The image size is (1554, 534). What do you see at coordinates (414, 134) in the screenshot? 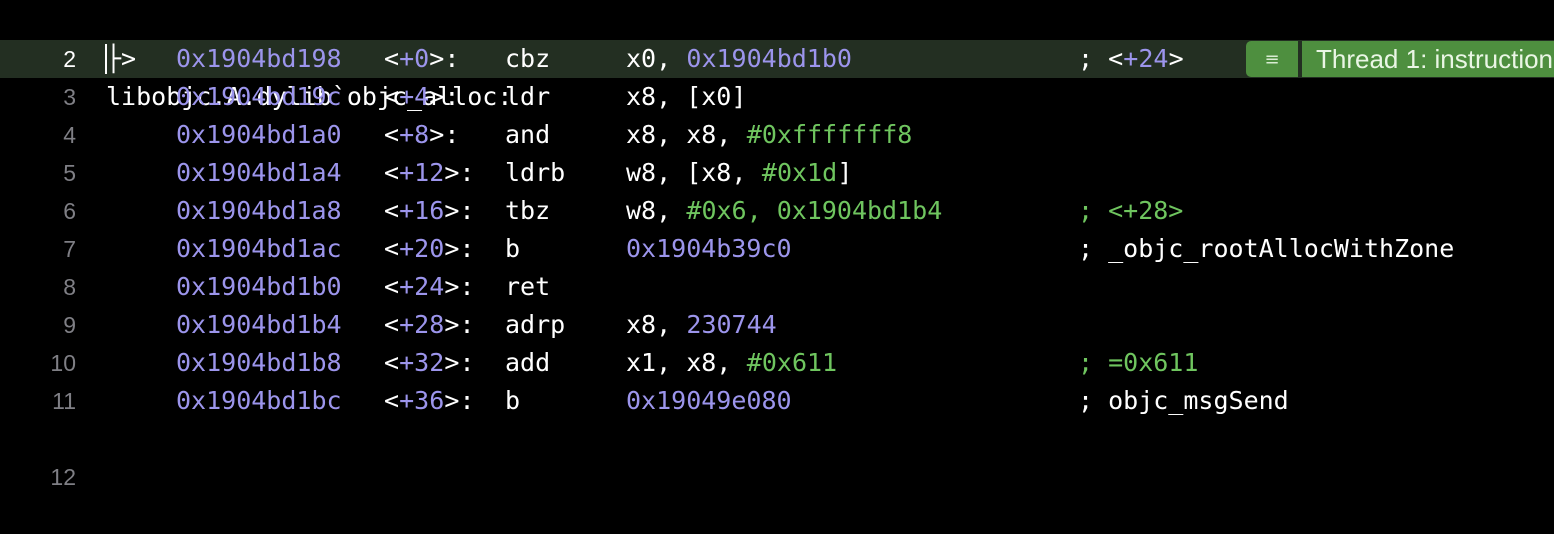
I see `instruction-offset: +8` at bounding box center [414, 134].